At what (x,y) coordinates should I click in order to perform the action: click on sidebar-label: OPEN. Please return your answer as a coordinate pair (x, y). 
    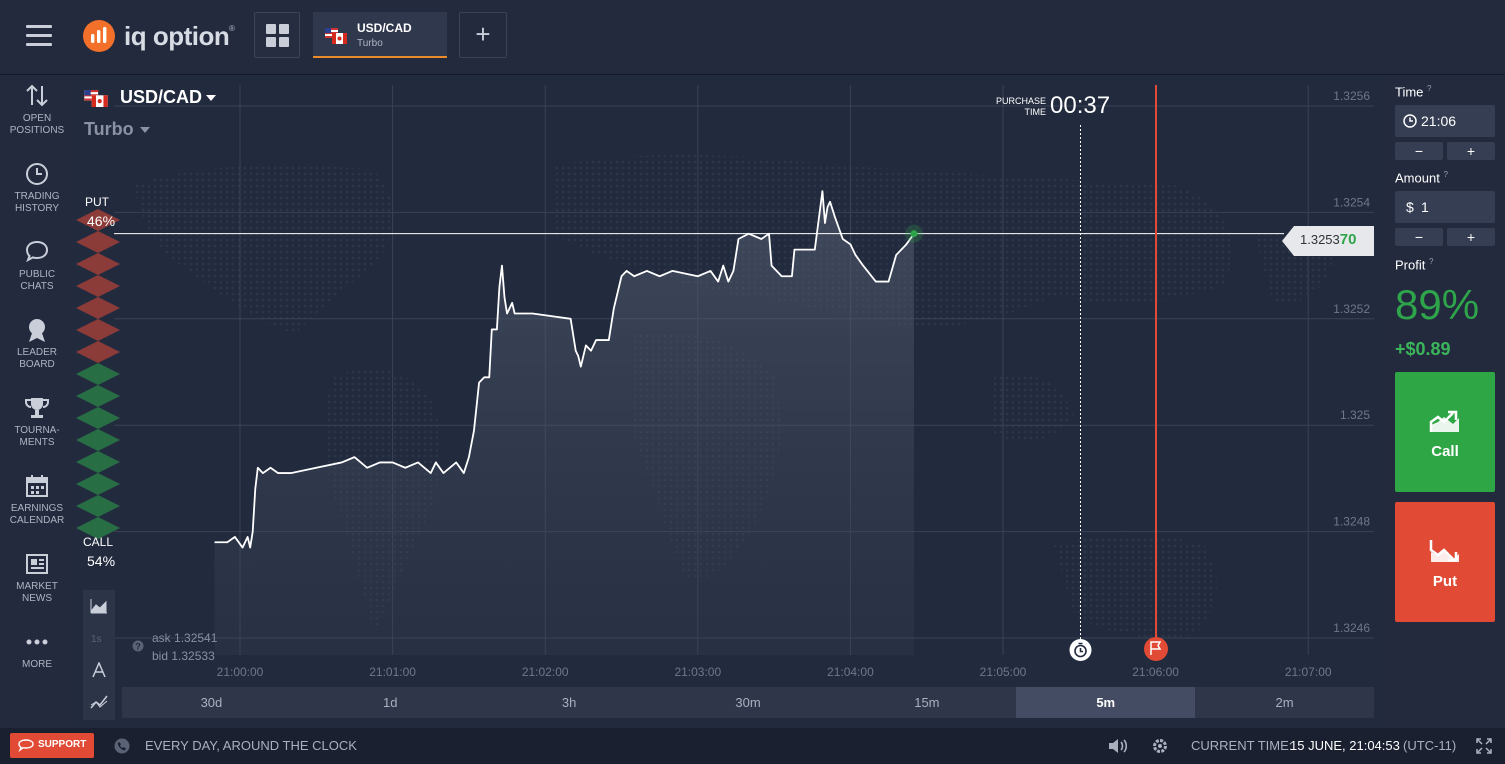
    Looking at the image, I should click on (37, 118).